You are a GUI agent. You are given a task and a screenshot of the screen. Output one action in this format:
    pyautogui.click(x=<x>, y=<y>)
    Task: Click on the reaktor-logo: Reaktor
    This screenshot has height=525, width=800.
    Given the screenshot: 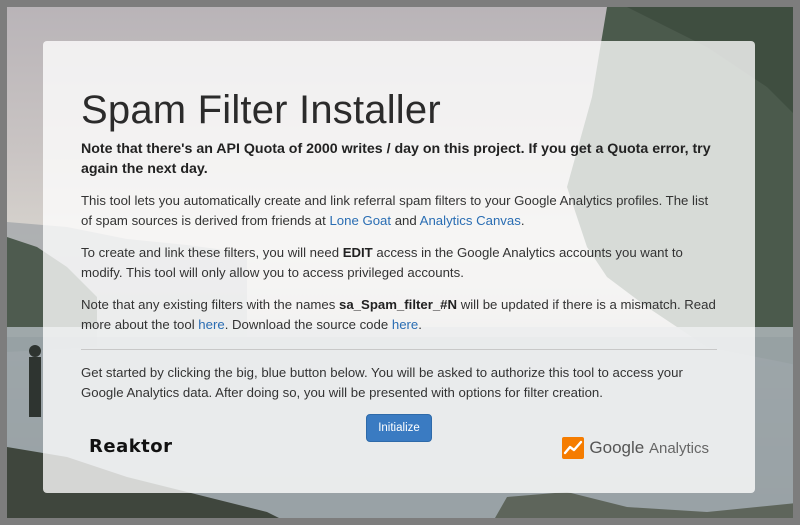 What is the action you would take?
    pyautogui.click(x=131, y=446)
    